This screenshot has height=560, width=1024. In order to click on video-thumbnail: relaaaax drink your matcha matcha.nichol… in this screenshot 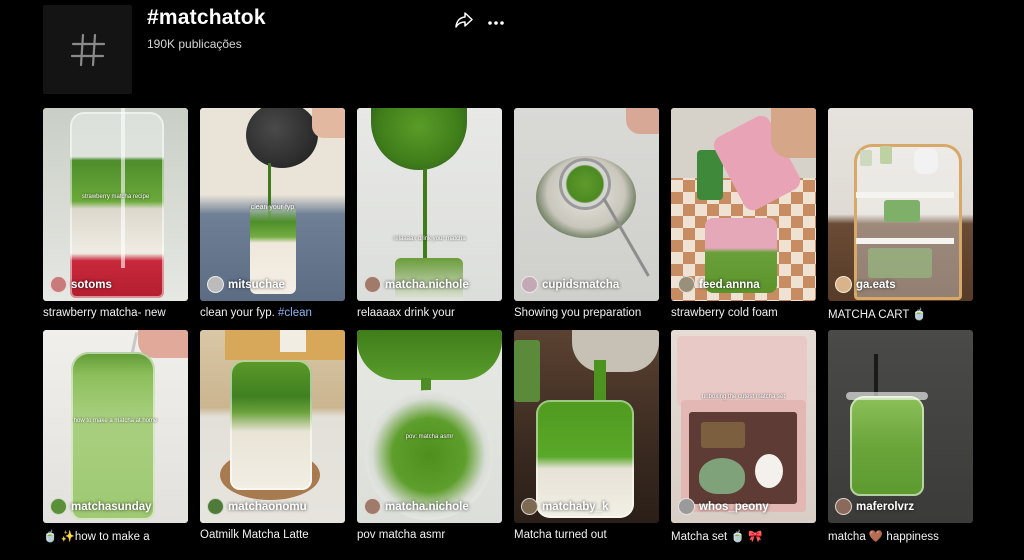, I will do `click(429, 204)`.